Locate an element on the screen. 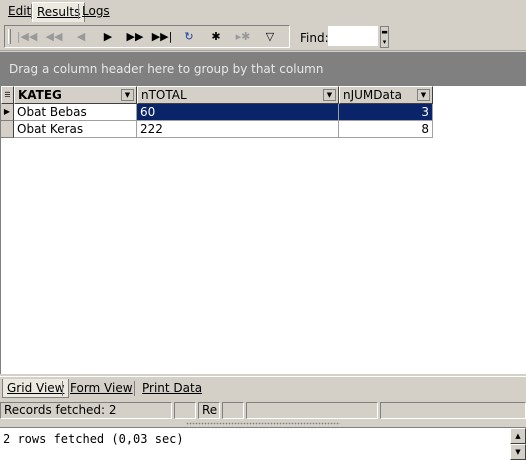  table-cell: 222 is located at coordinates (238, 129).